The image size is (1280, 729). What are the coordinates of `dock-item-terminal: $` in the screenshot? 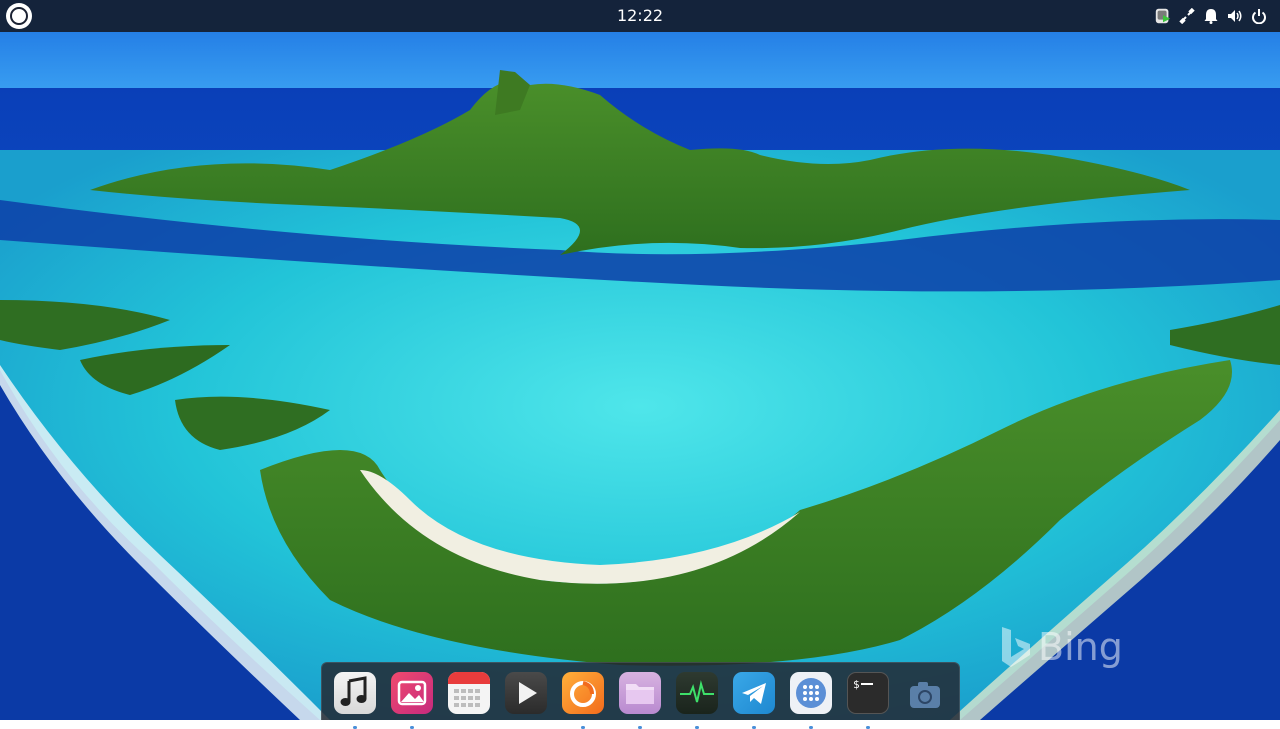 It's located at (868, 700).